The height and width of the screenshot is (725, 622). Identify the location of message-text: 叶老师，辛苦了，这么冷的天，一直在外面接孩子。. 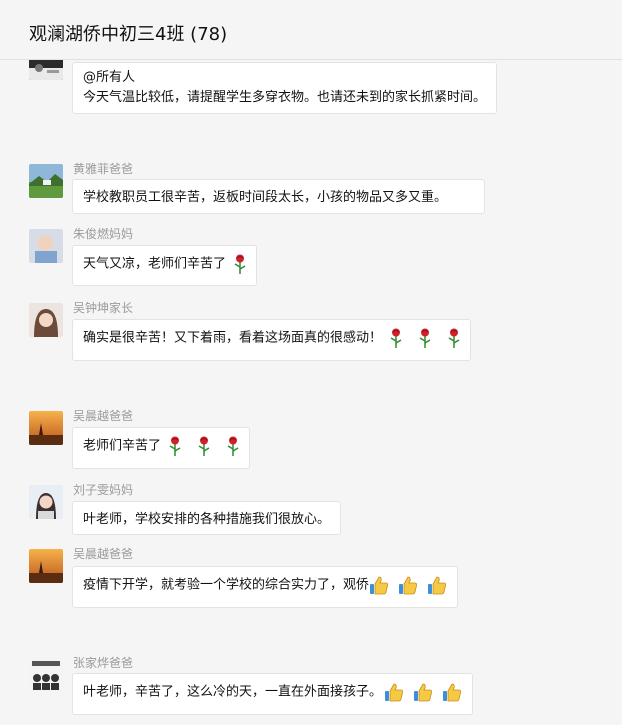
(233, 692).